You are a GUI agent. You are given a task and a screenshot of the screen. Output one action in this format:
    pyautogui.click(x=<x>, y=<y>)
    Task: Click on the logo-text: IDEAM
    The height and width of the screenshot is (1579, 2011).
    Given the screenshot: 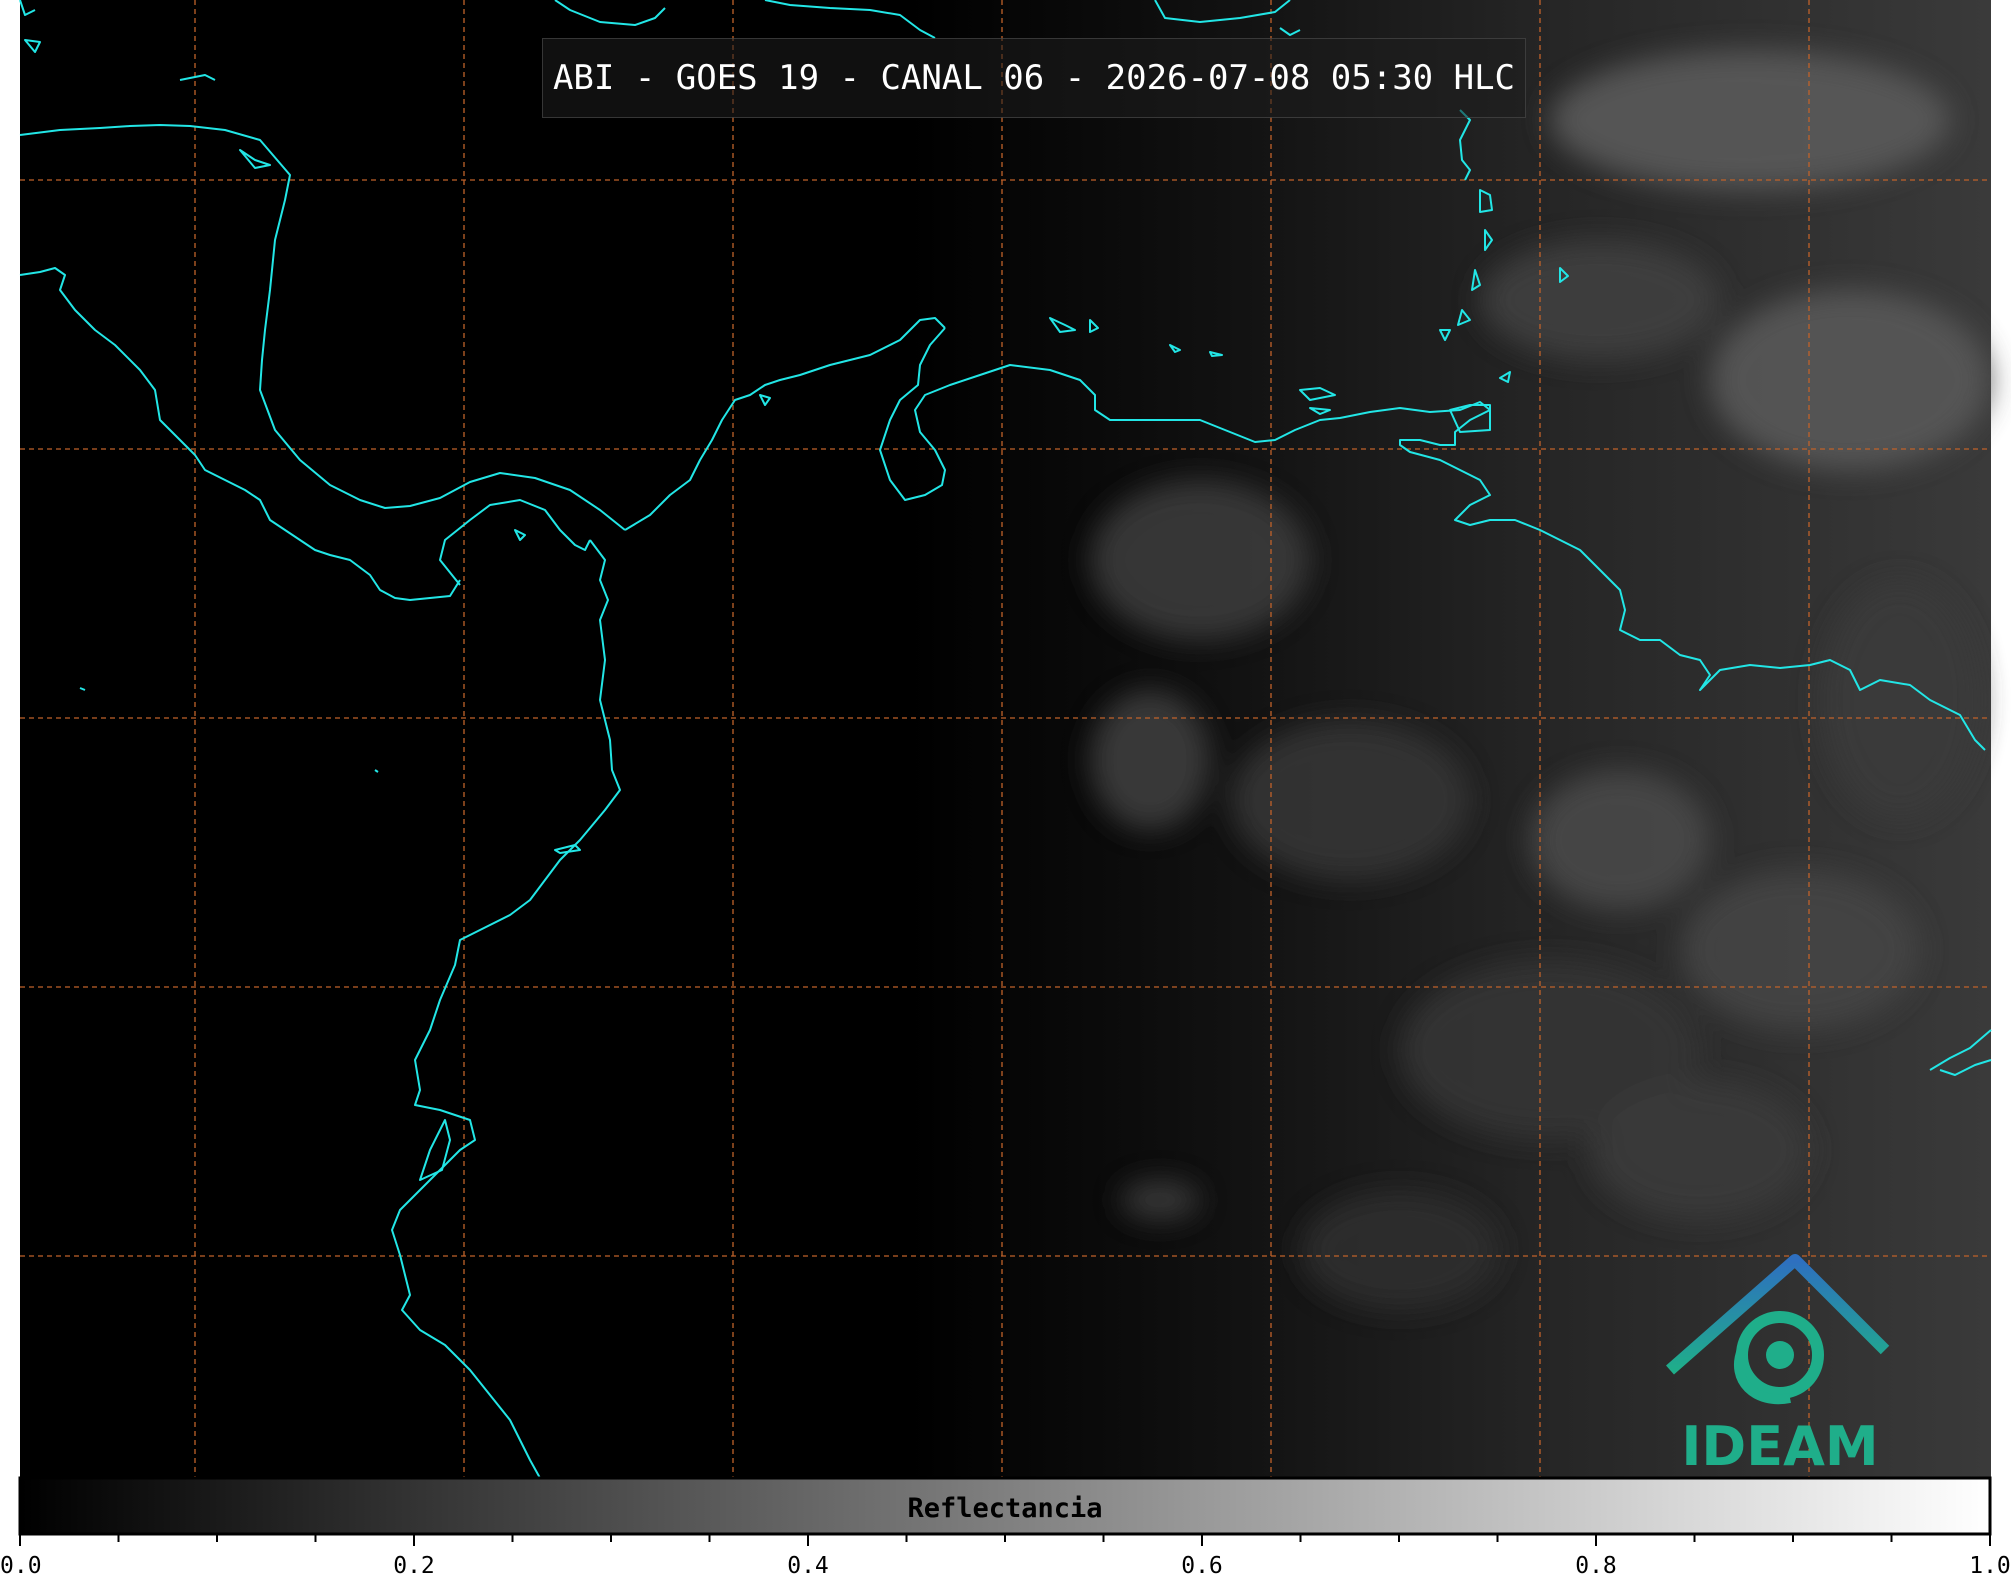 What is the action you would take?
    pyautogui.click(x=1779, y=1446)
    